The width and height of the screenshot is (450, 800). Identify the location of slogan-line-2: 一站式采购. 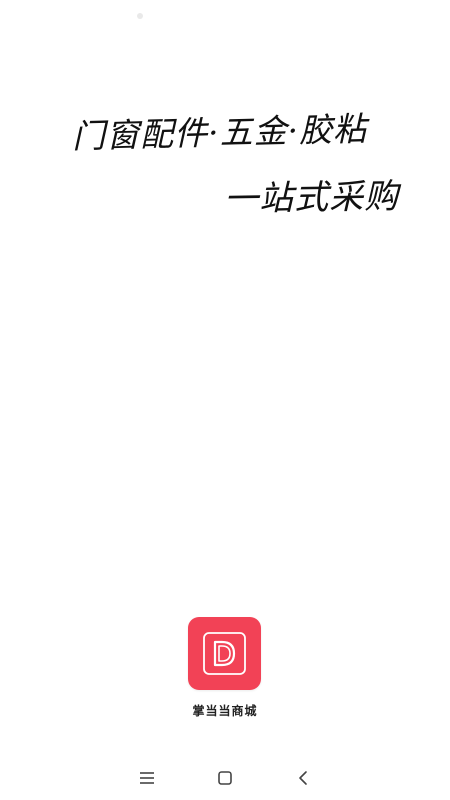
(311, 198).